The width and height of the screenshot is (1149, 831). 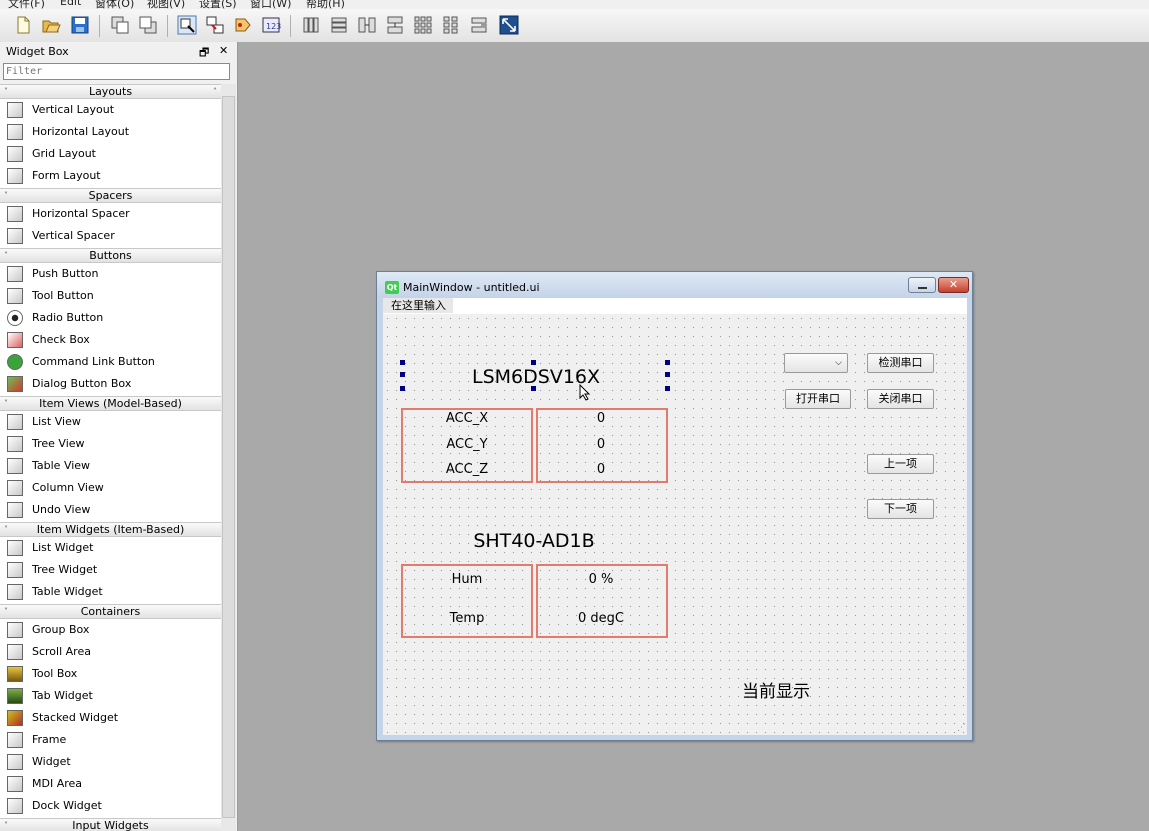 What do you see at coordinates (110, 762) in the screenshot?
I see `widget-widget: Widget` at bounding box center [110, 762].